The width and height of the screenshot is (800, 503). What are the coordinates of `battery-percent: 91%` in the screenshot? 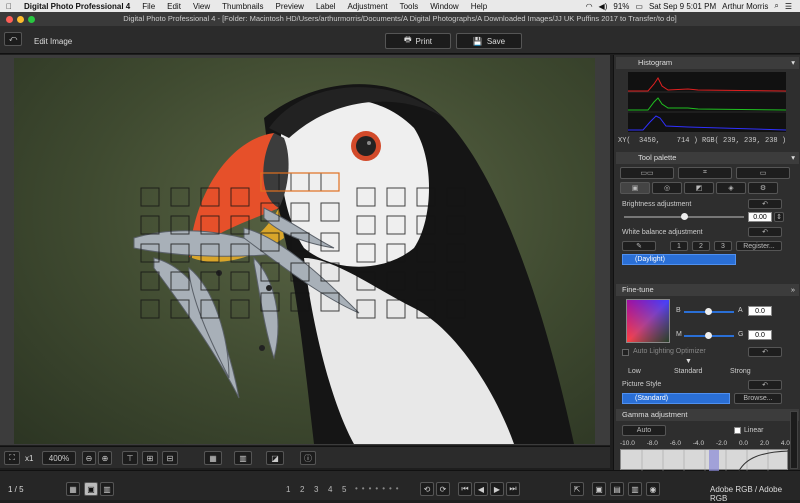 It's located at (621, 6).